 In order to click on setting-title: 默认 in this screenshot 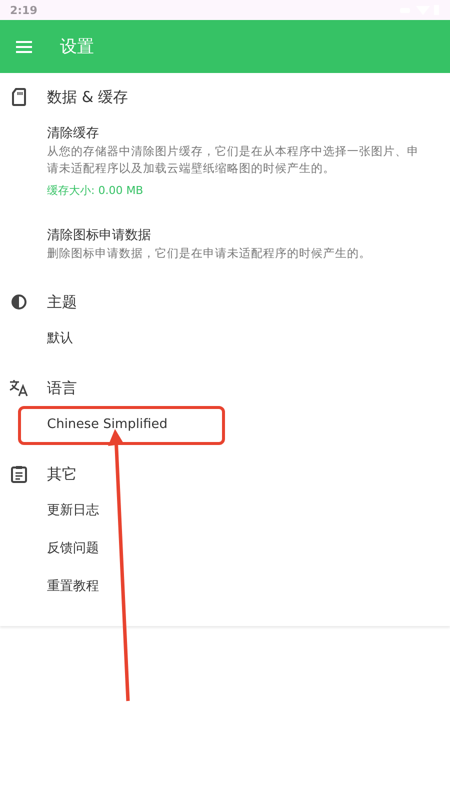, I will do `click(238, 339)`.